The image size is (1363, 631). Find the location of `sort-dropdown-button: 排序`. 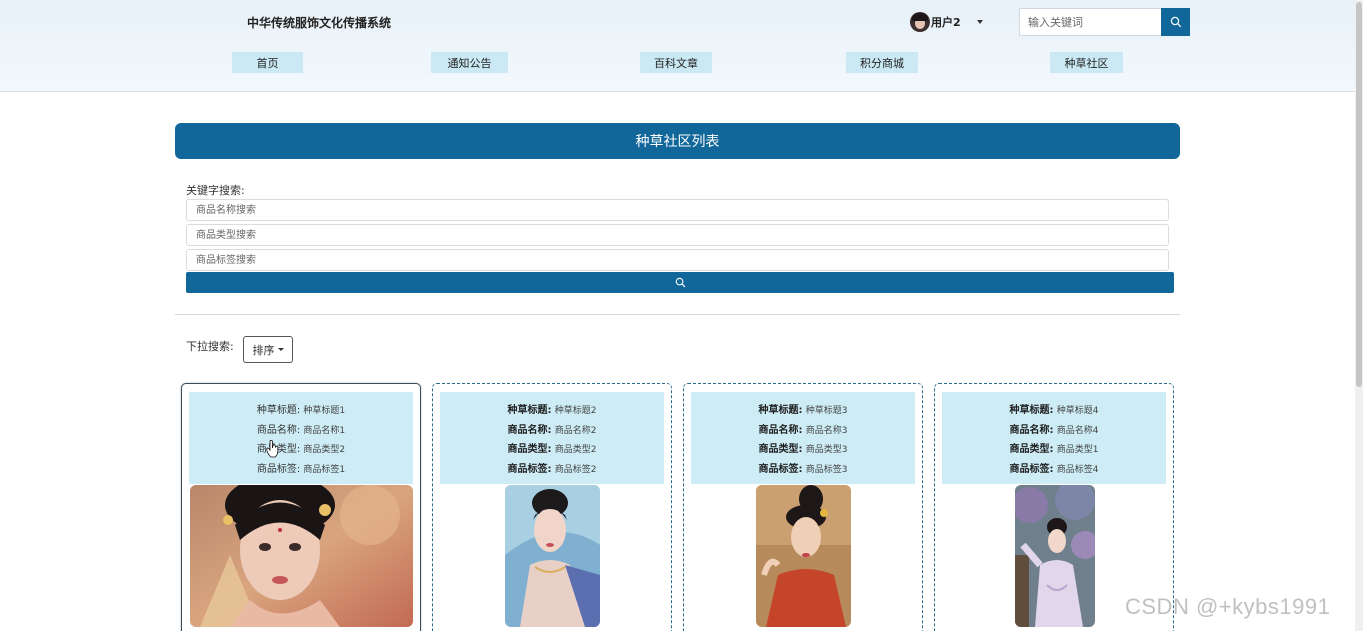

sort-dropdown-button: 排序 is located at coordinates (268, 349).